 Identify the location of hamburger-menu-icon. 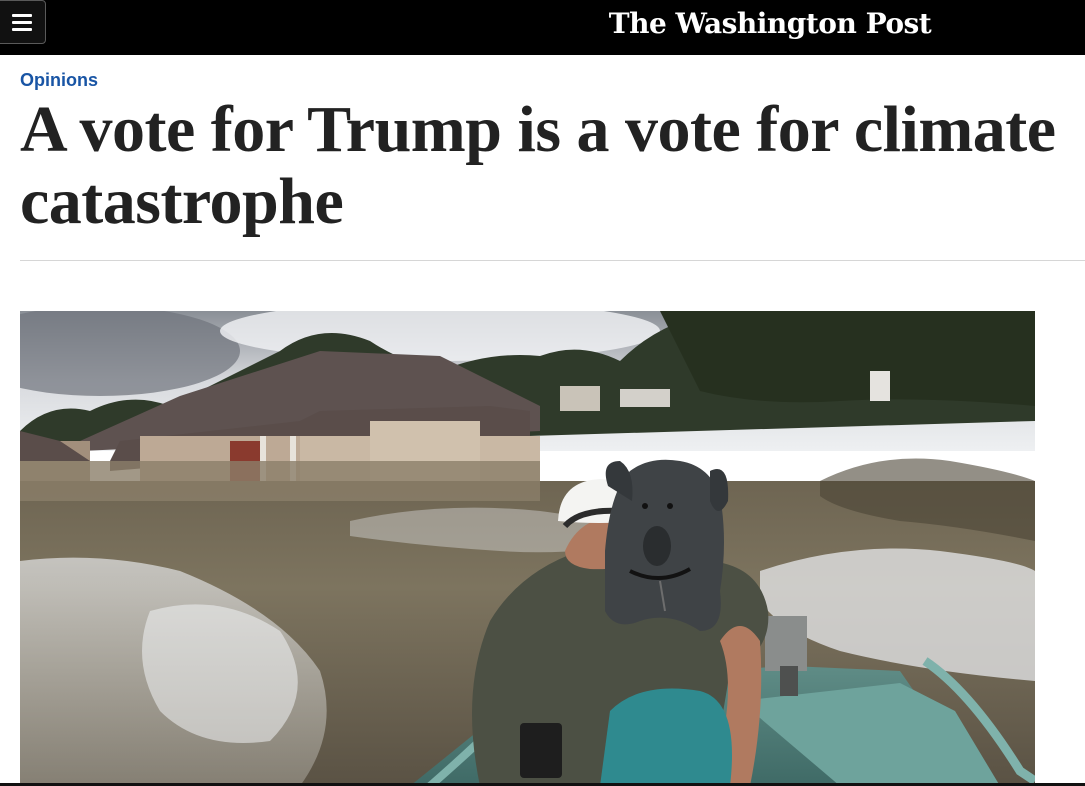
(22, 15).